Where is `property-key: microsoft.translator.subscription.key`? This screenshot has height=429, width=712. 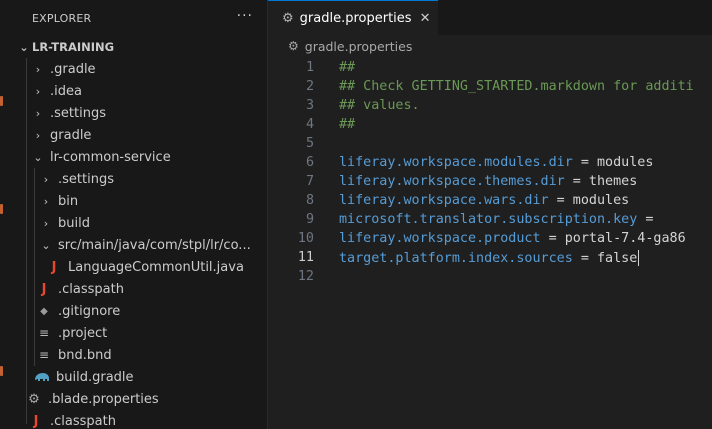 property-key: microsoft.translator.subscription.key is located at coordinates (488, 219).